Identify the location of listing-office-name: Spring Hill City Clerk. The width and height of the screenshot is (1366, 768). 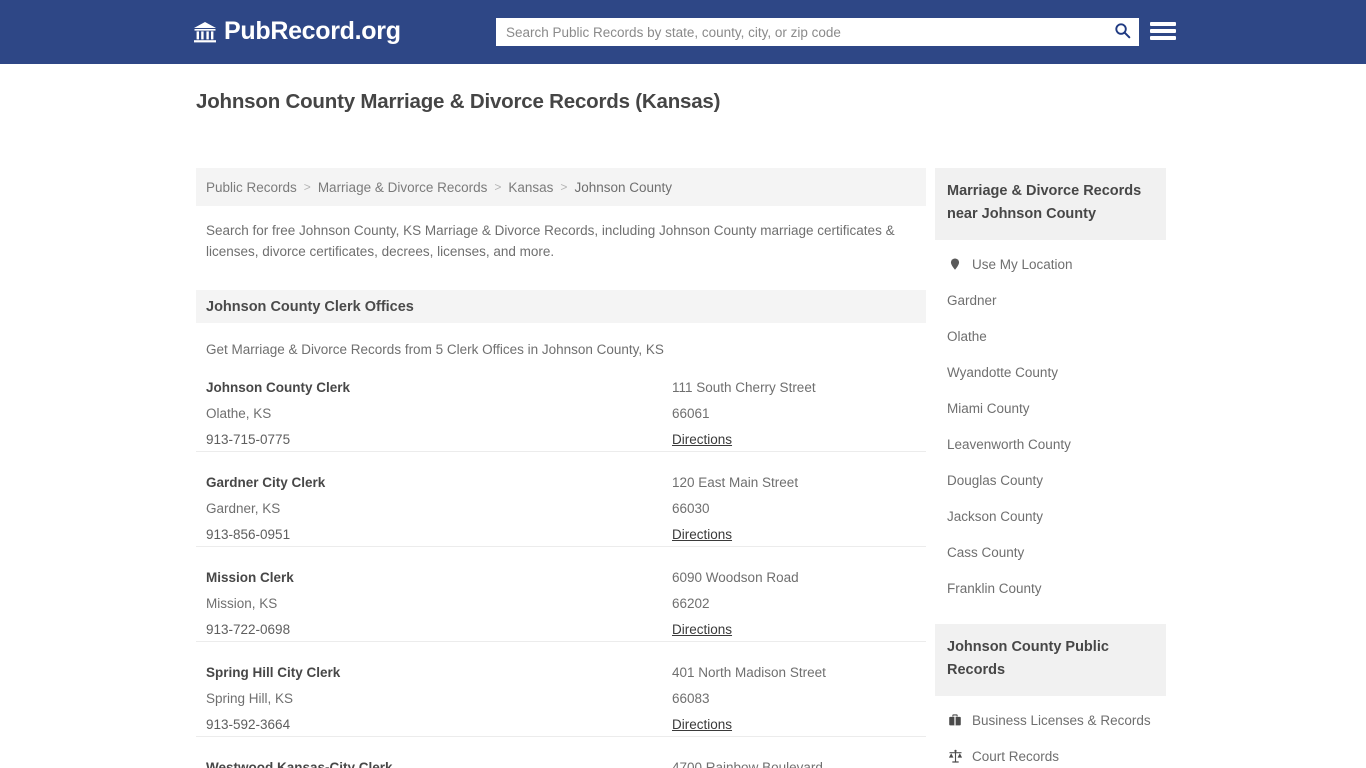
(436, 673).